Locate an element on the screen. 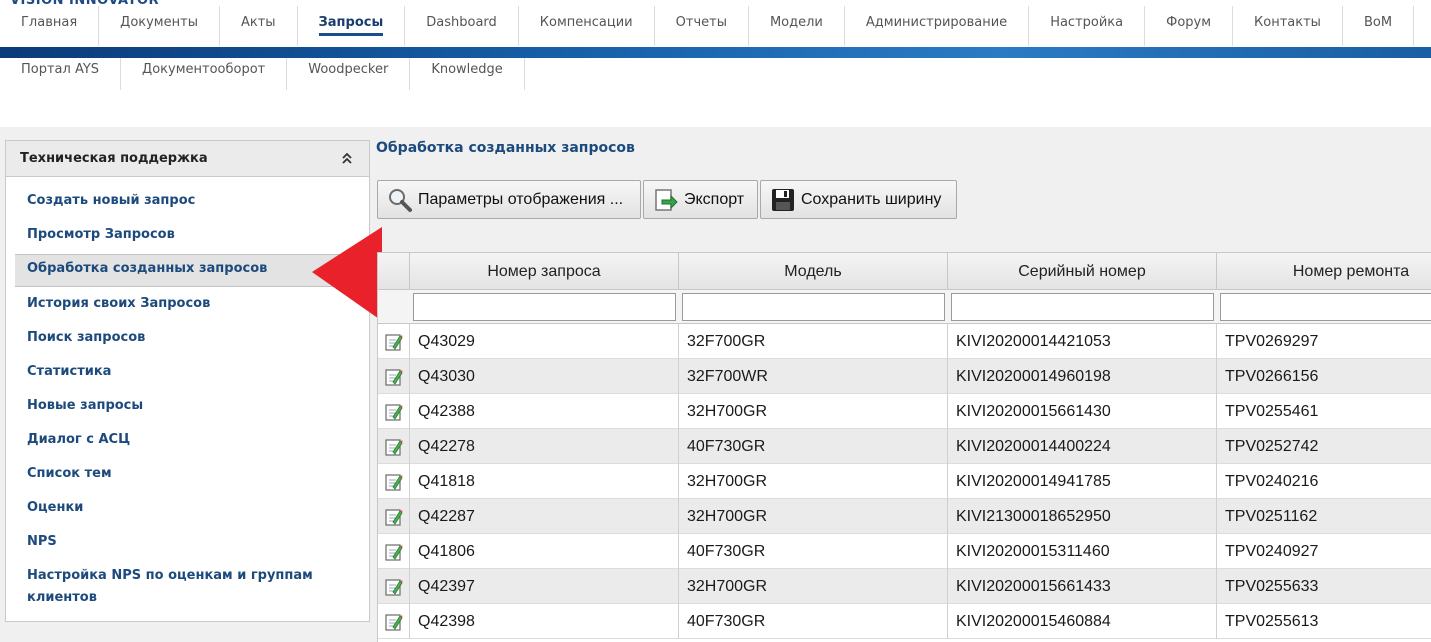  nav-item-documents: Документы is located at coordinates (159, 26).